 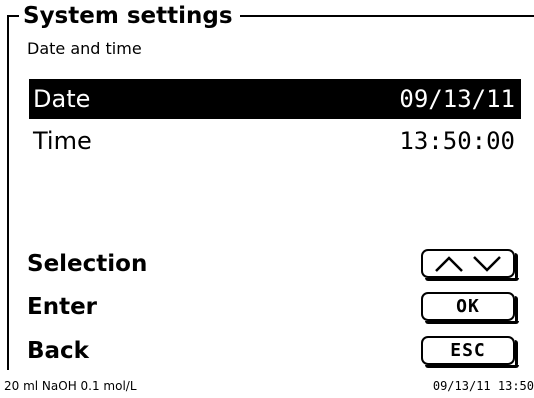 I want to click on back-label: Back, so click(x=58, y=351).